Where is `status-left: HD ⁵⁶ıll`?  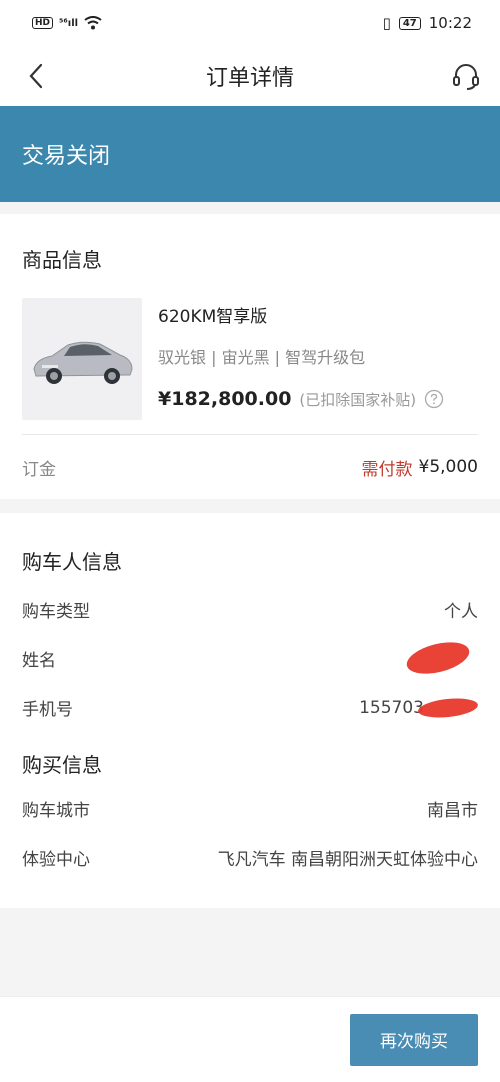 status-left: HD ⁵⁶ıll is located at coordinates (67, 23).